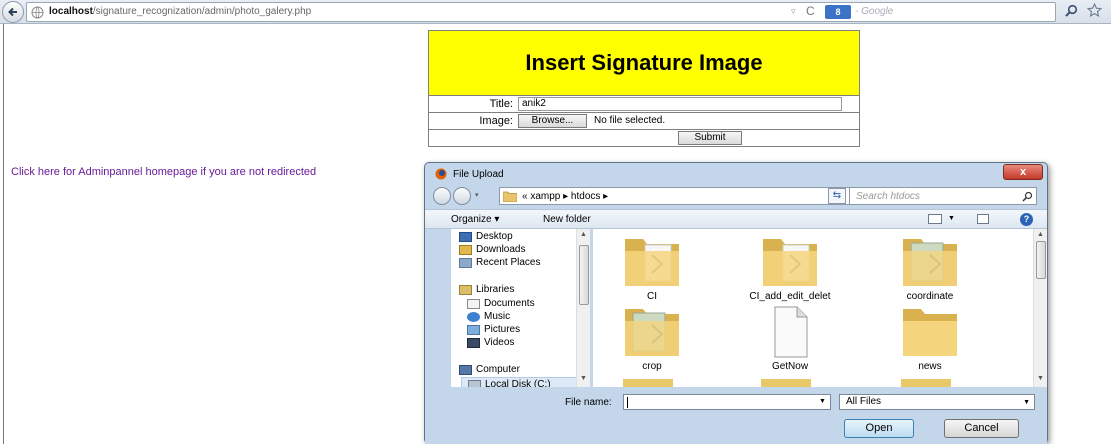 This screenshot has width=1111, height=444. I want to click on search-engine-button: 8, so click(838, 12).